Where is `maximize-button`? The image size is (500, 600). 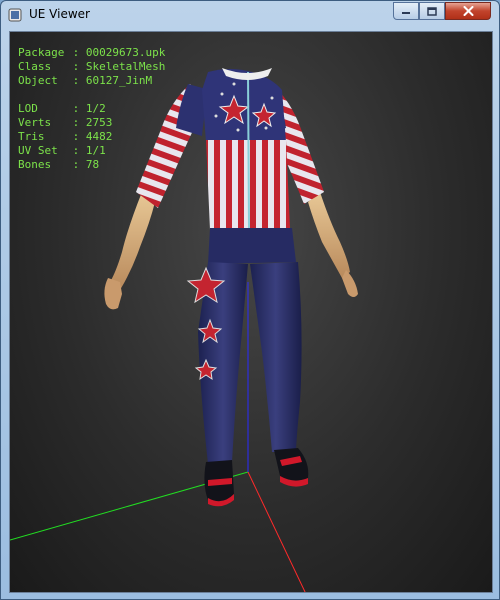
maximize-button is located at coordinates (432, 11).